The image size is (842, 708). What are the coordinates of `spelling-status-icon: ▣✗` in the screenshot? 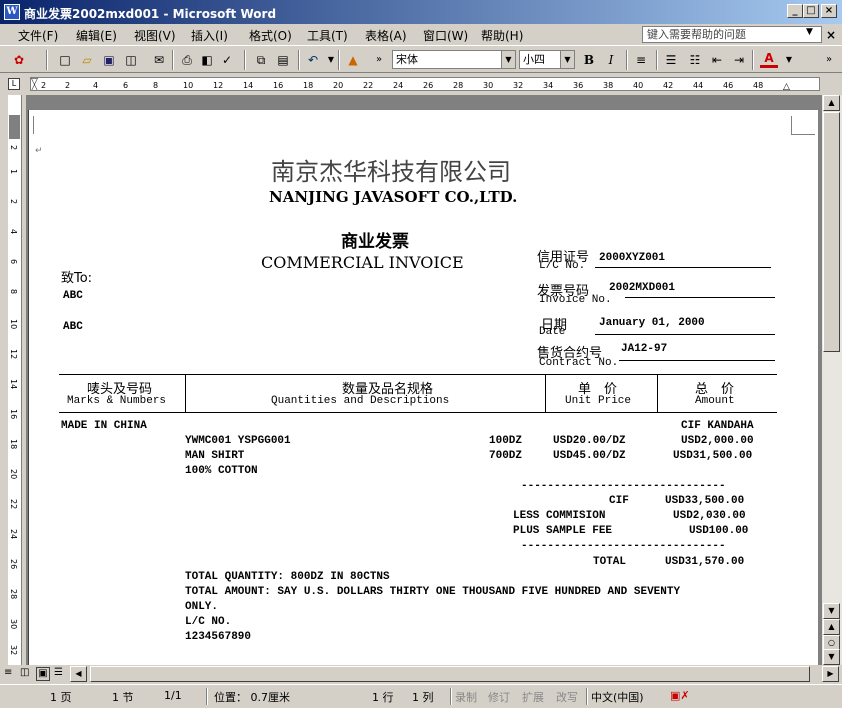 It's located at (680, 695).